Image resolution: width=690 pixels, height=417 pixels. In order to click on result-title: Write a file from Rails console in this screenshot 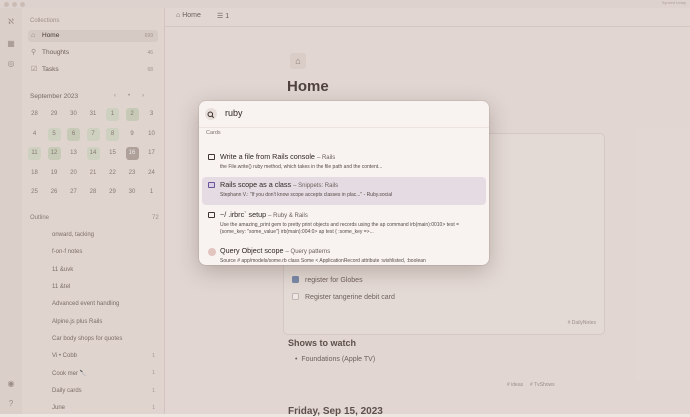, I will do `click(267, 156)`.